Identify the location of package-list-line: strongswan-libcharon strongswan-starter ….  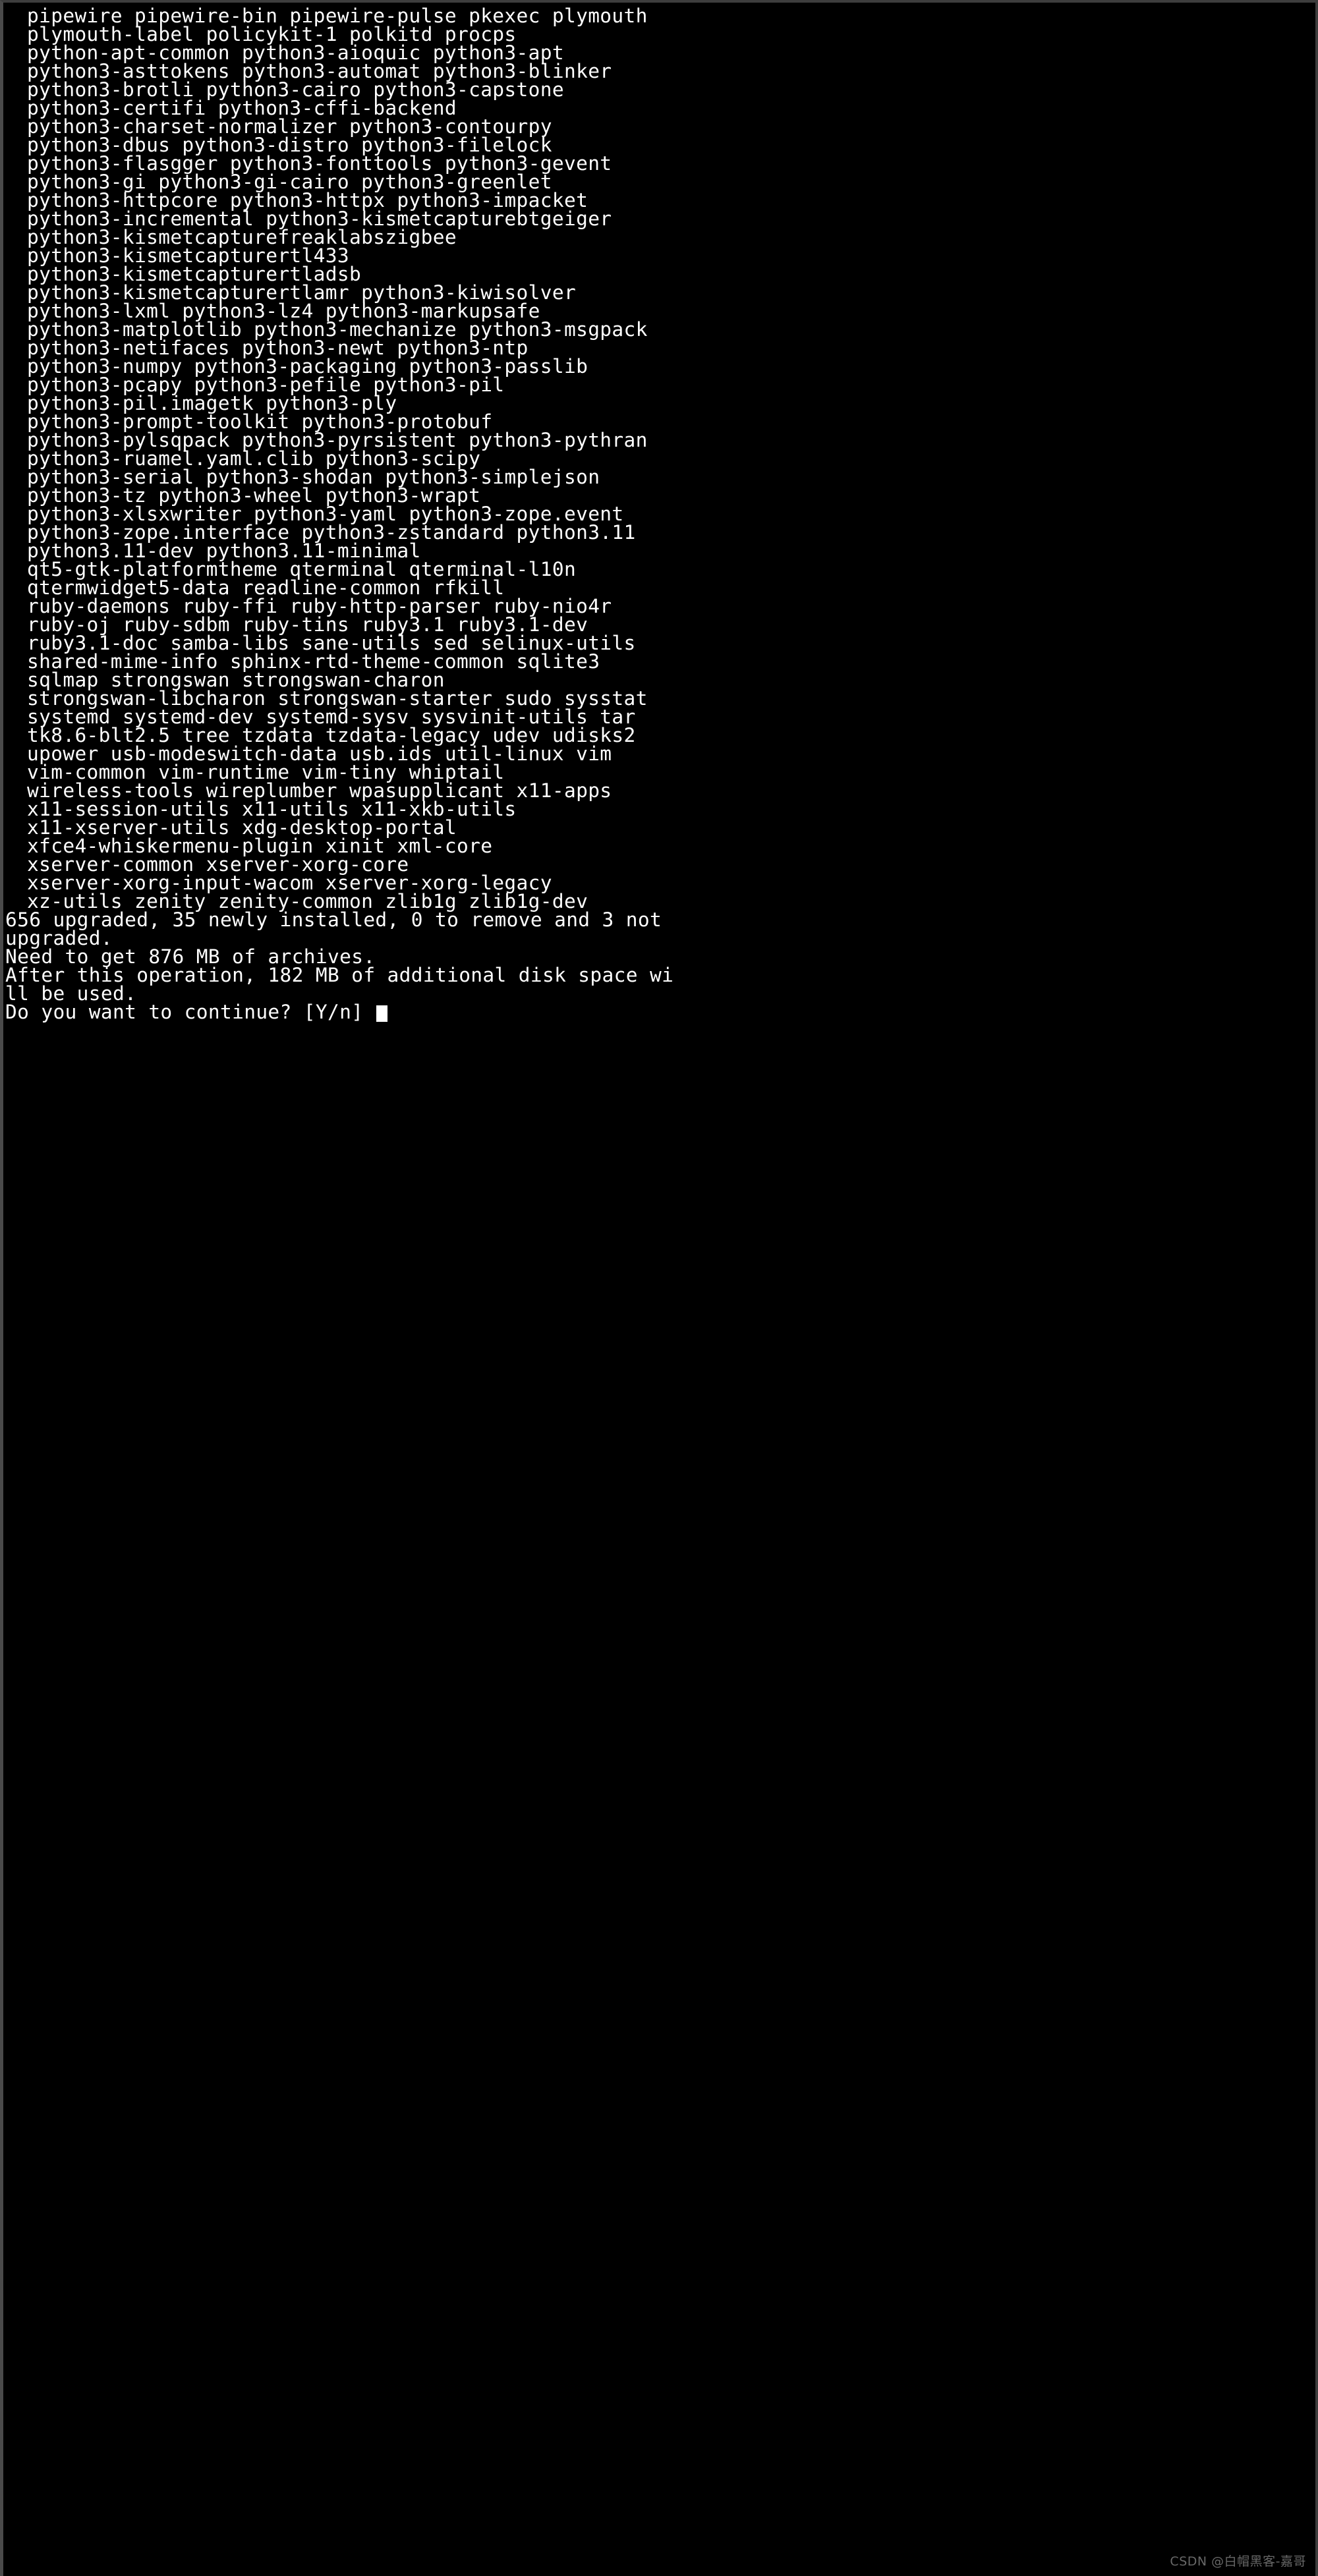
(338, 698).